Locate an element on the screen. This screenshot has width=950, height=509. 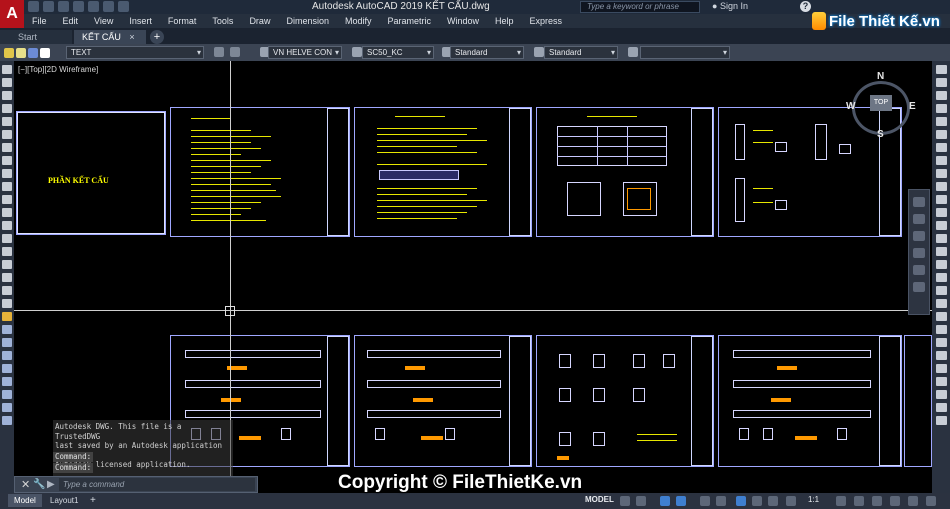
menu-insert: Insert is located at coordinates (140, 21).